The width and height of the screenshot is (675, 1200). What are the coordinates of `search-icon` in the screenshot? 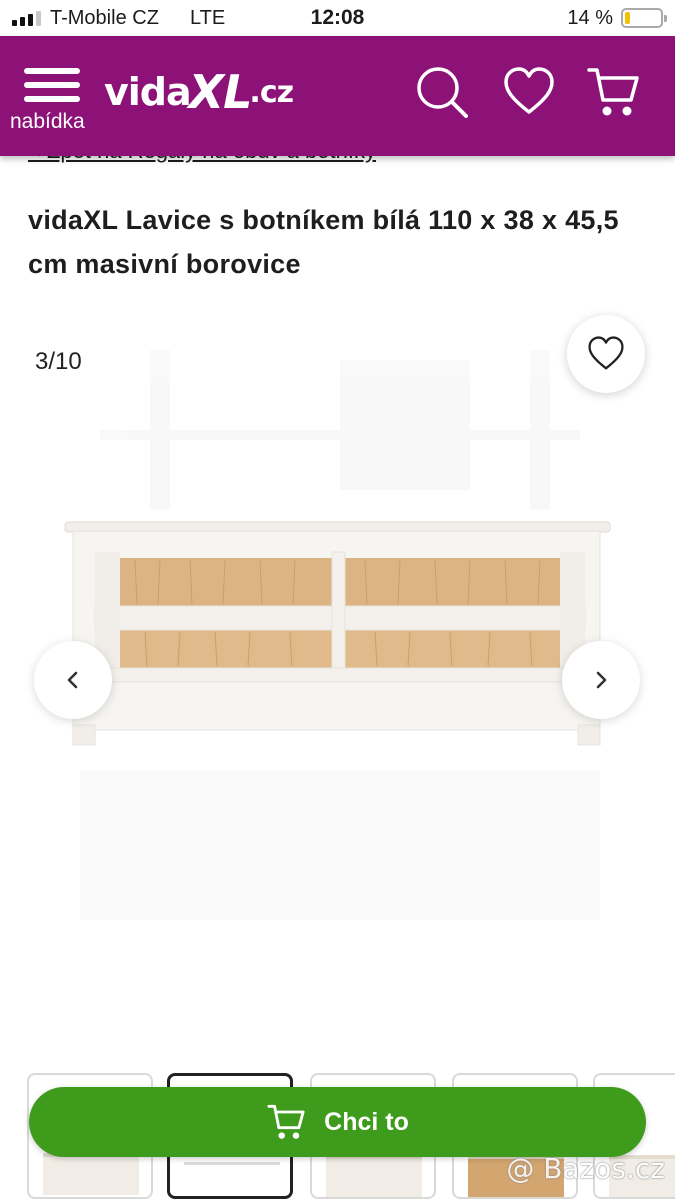 It's located at (442, 92).